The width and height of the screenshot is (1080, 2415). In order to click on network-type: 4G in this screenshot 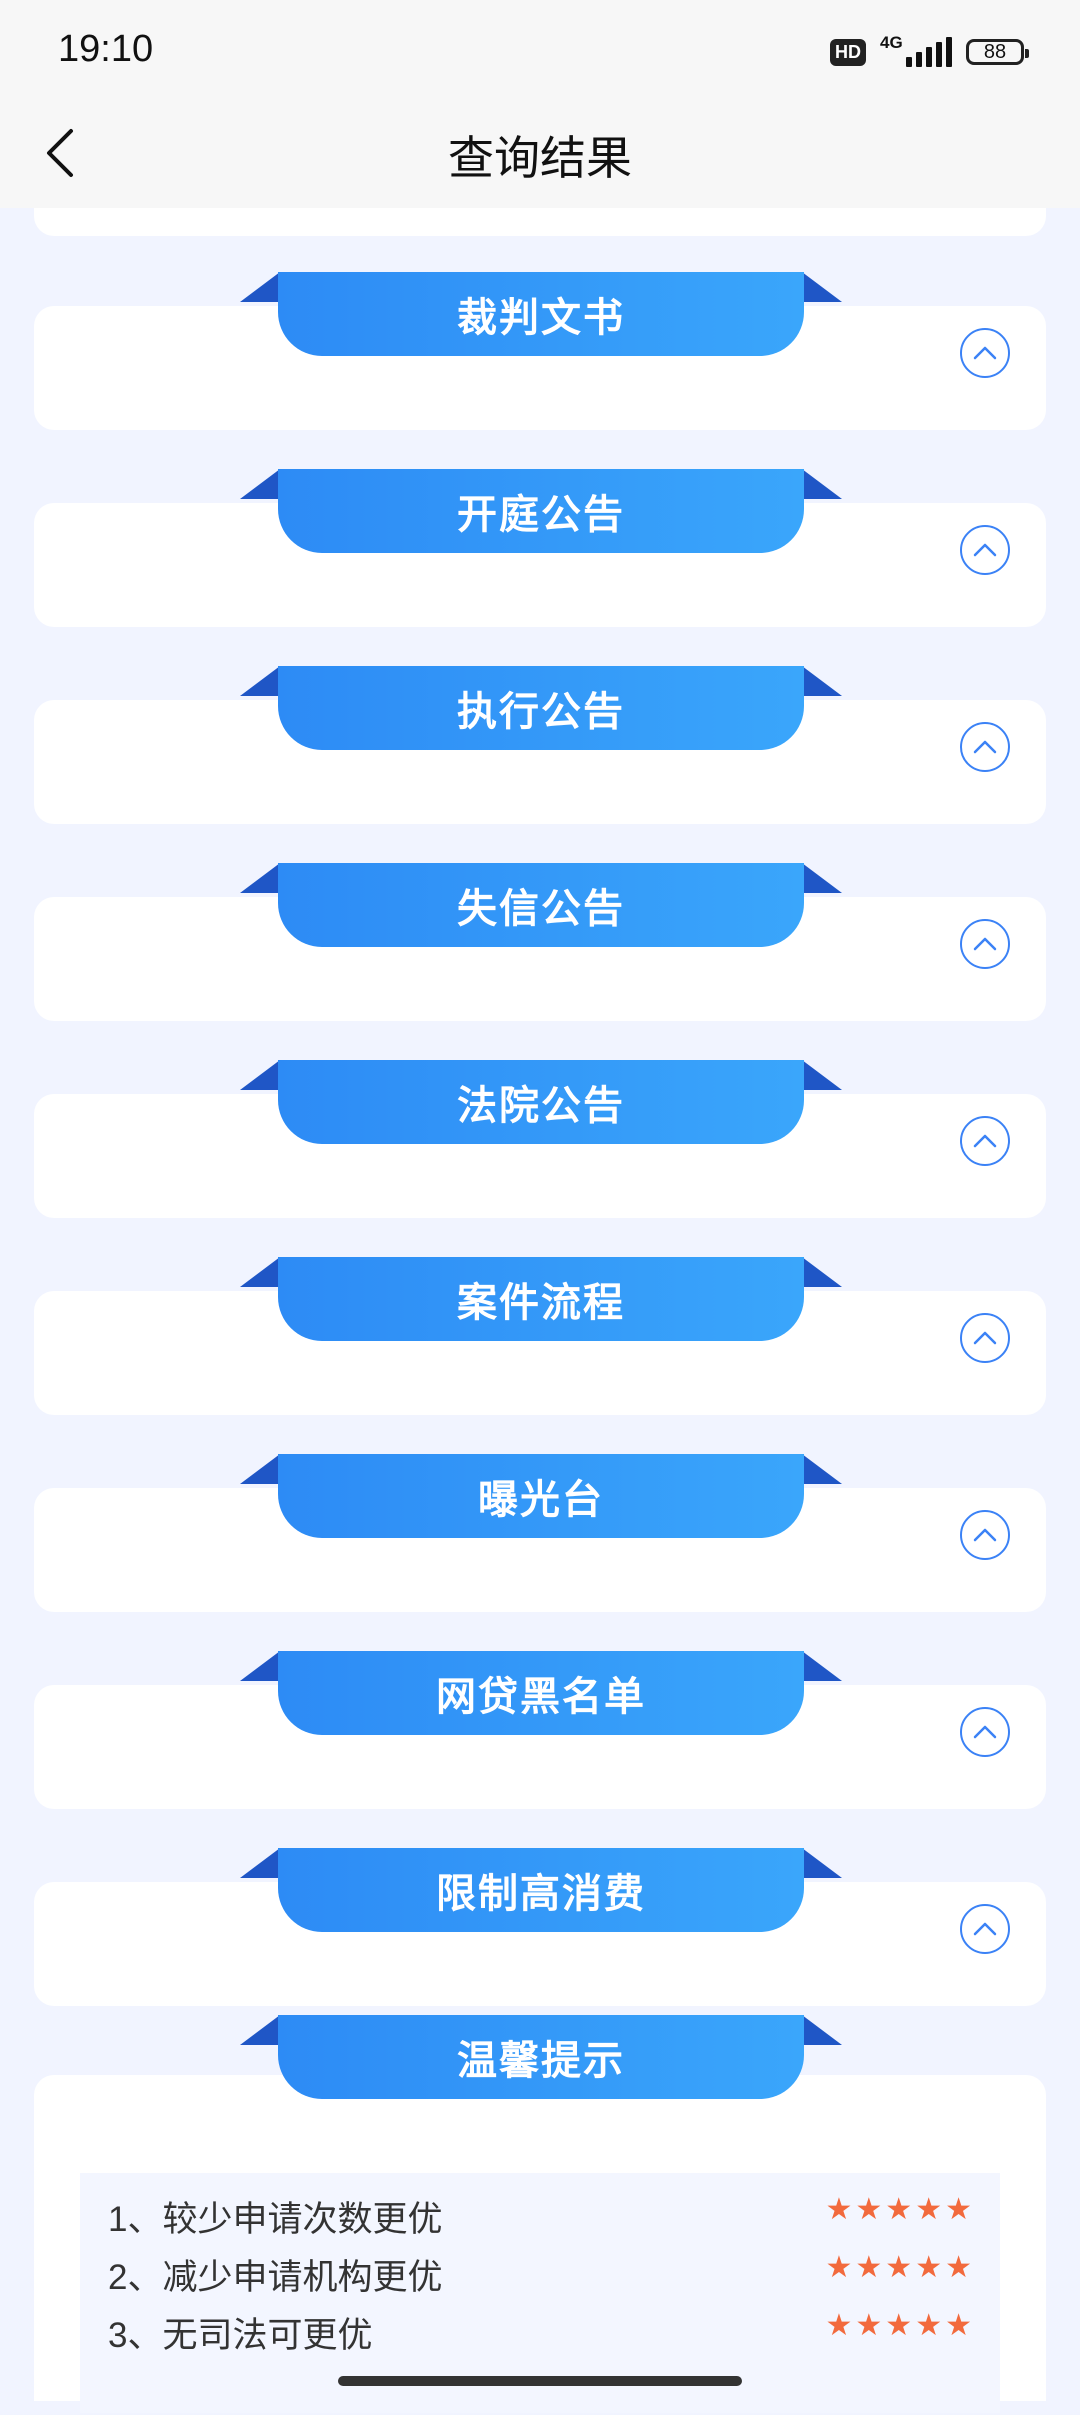, I will do `click(891, 42)`.